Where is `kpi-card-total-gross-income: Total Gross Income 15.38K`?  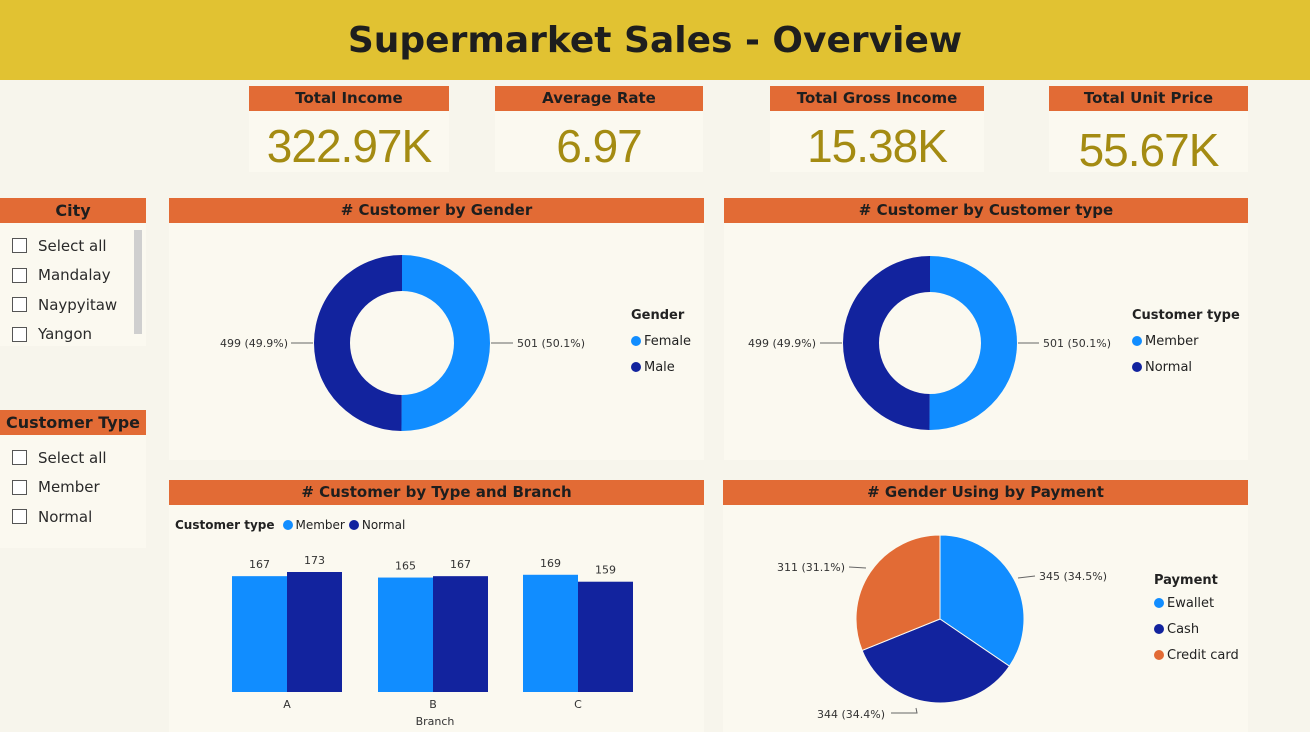
kpi-card-total-gross-income: Total Gross Income 15.38K is located at coordinates (877, 129).